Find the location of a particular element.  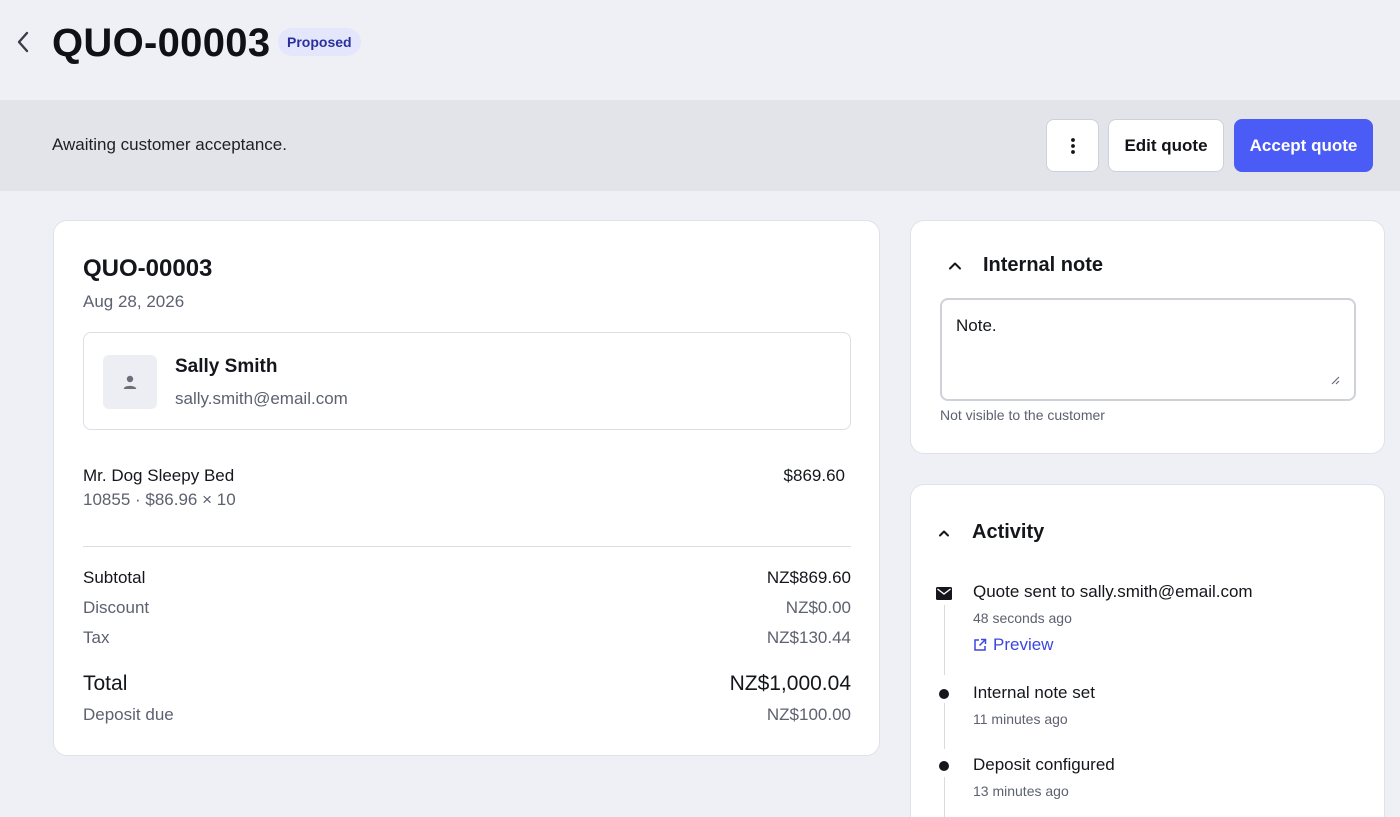

line-item-price: $869.60 is located at coordinates (814, 475).